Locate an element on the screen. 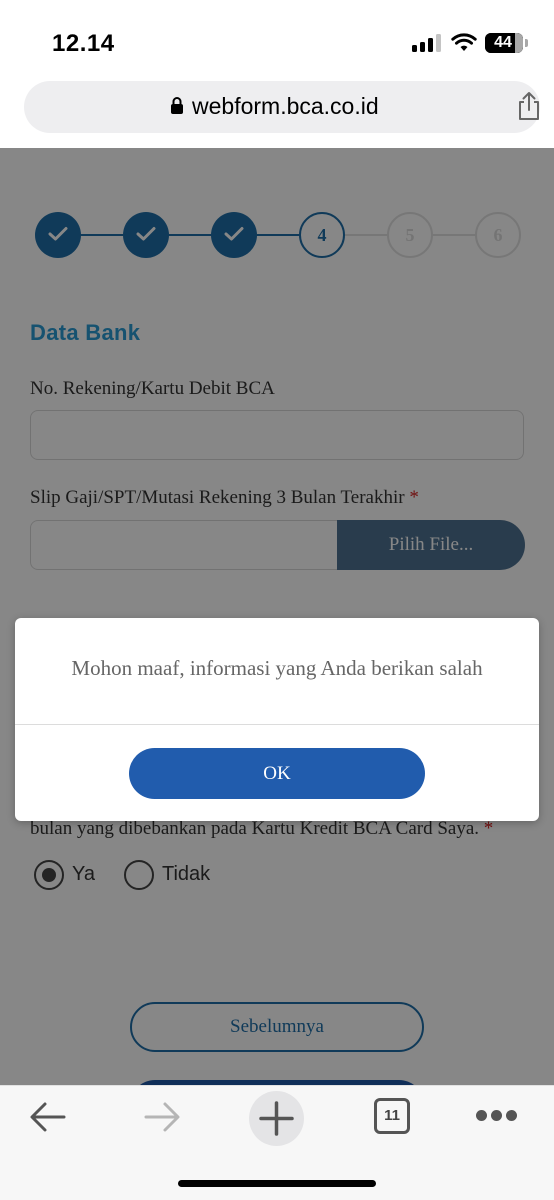  battery-icon: 44 is located at coordinates (504, 43).